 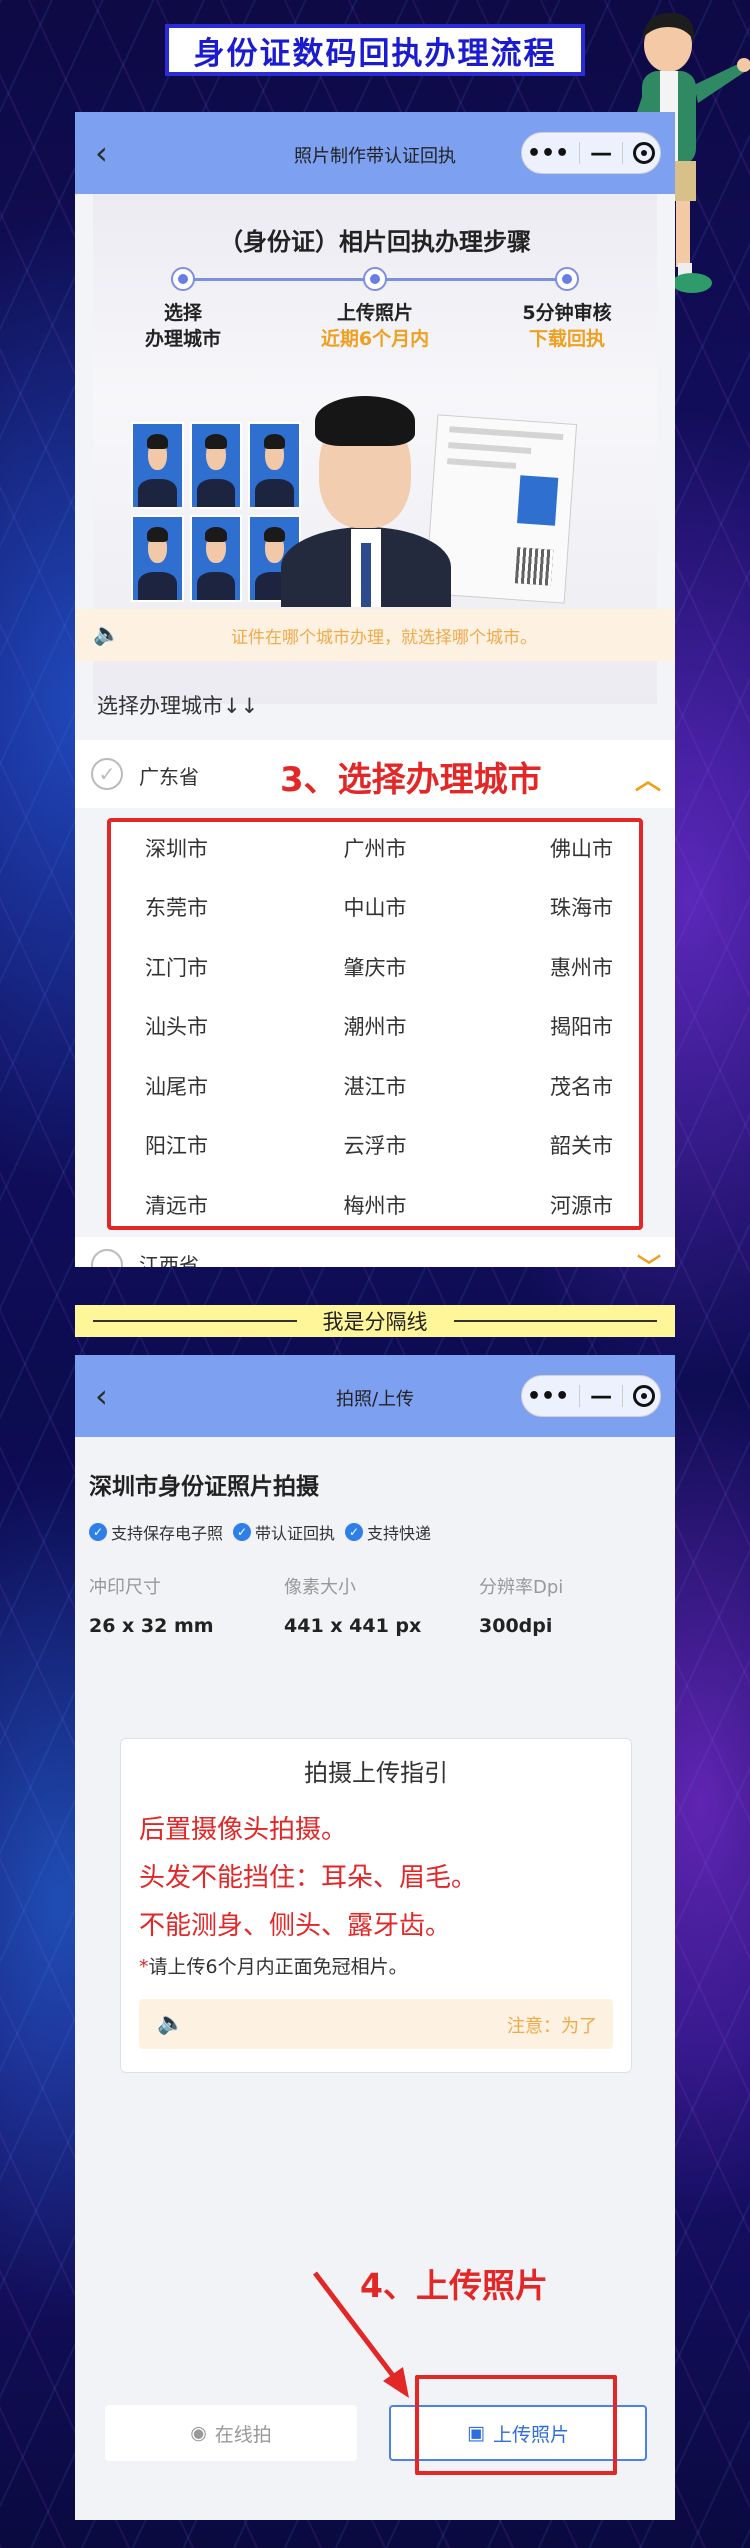 I want to click on step-label-text: 选择, so click(x=182, y=313).